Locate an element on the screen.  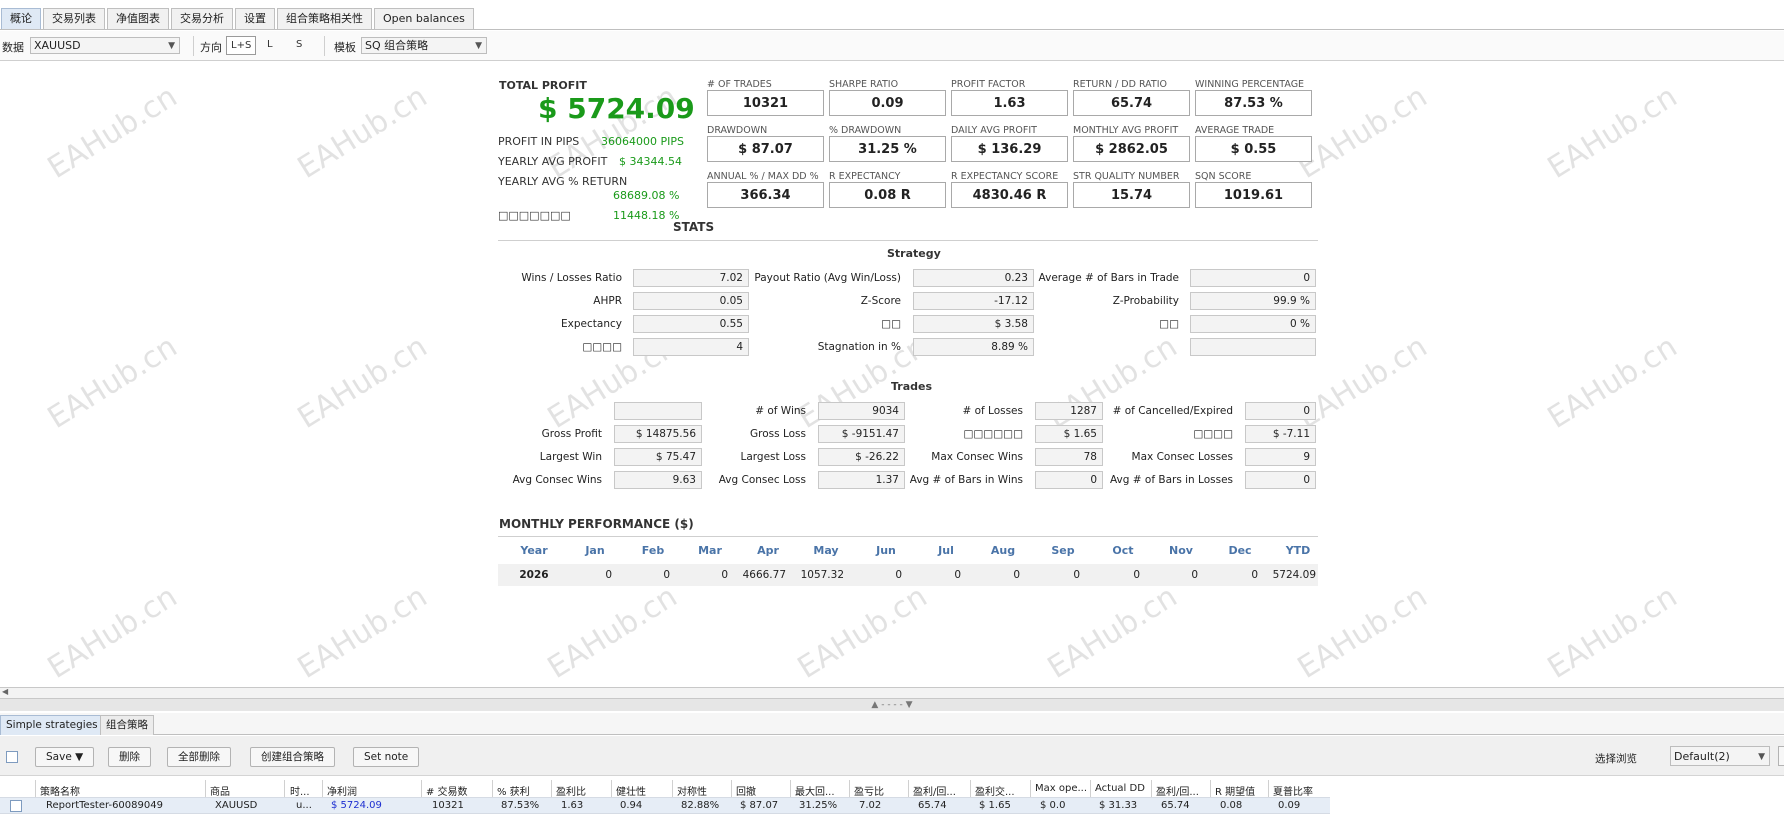
delete-all-button: 全部删除 is located at coordinates (199, 757).